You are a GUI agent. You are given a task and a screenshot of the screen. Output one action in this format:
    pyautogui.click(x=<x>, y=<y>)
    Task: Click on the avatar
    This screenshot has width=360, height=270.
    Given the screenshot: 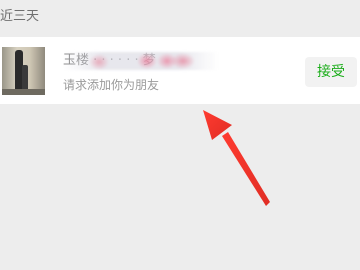 What is the action you would take?
    pyautogui.click(x=23, y=71)
    